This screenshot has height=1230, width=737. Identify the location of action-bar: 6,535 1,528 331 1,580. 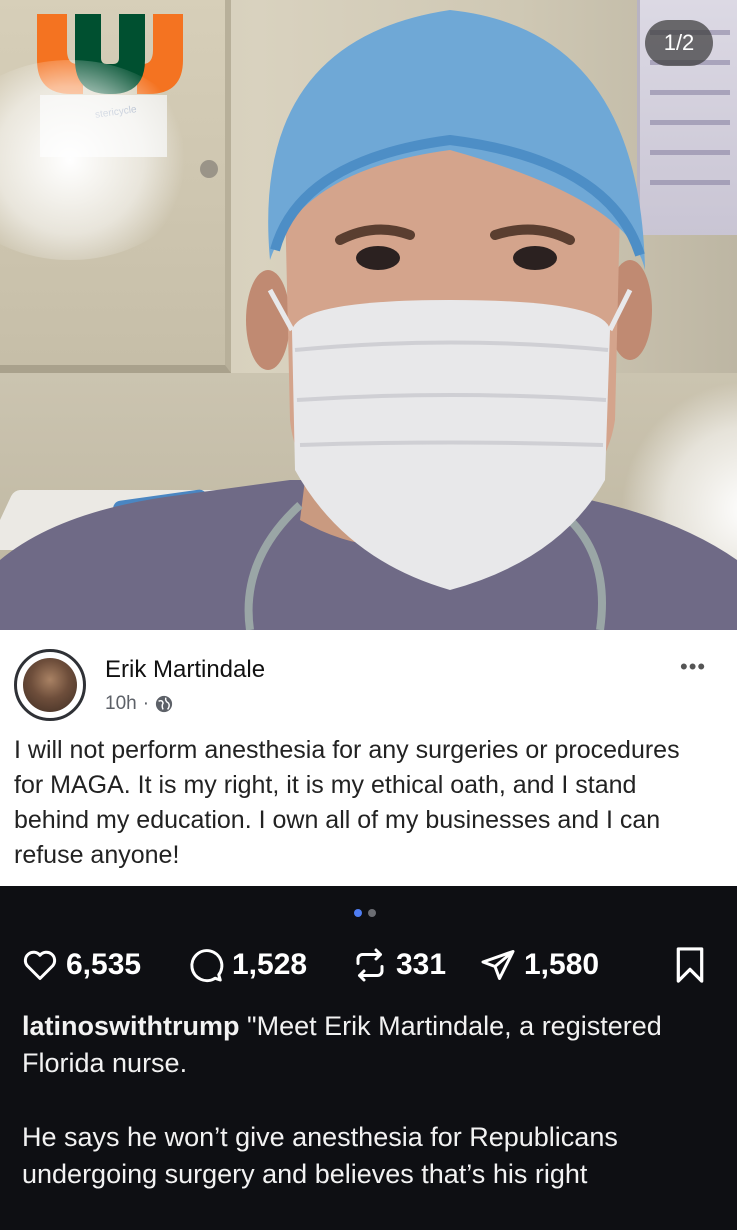
(372, 965).